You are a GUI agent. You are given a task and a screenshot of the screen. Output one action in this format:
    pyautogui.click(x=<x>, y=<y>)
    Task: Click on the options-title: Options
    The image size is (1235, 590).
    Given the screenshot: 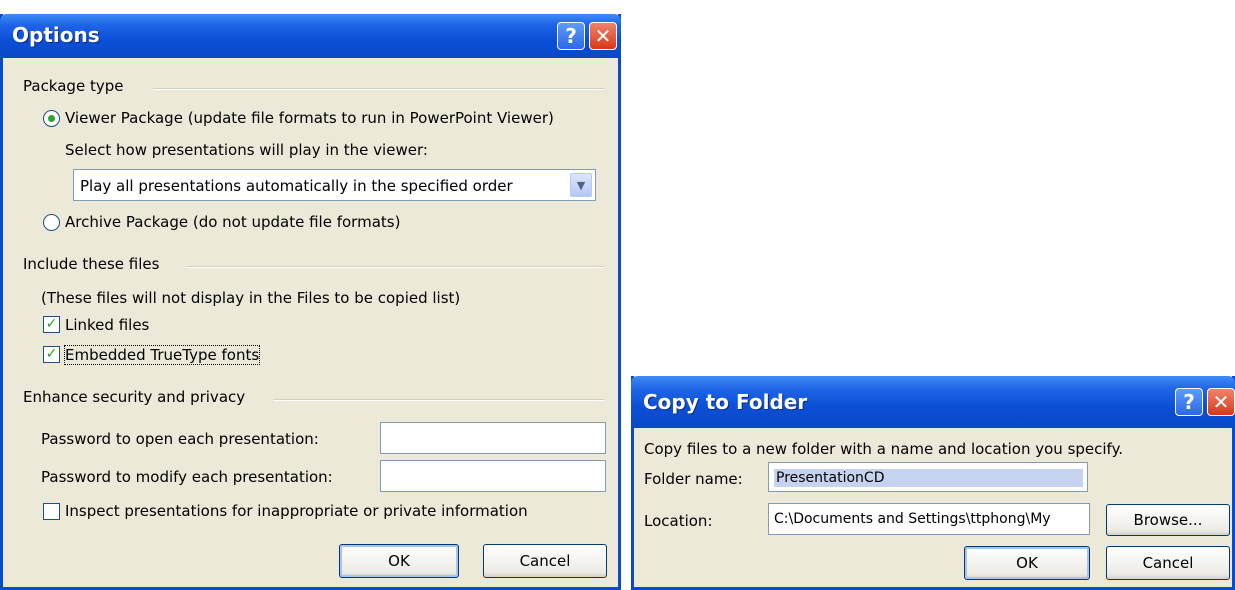 What is the action you would take?
    pyautogui.click(x=56, y=35)
    